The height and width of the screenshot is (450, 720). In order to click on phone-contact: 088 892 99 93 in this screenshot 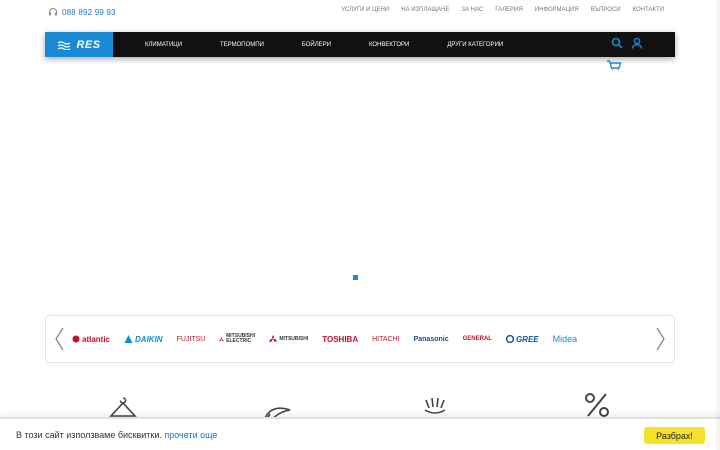, I will do `click(82, 12)`.